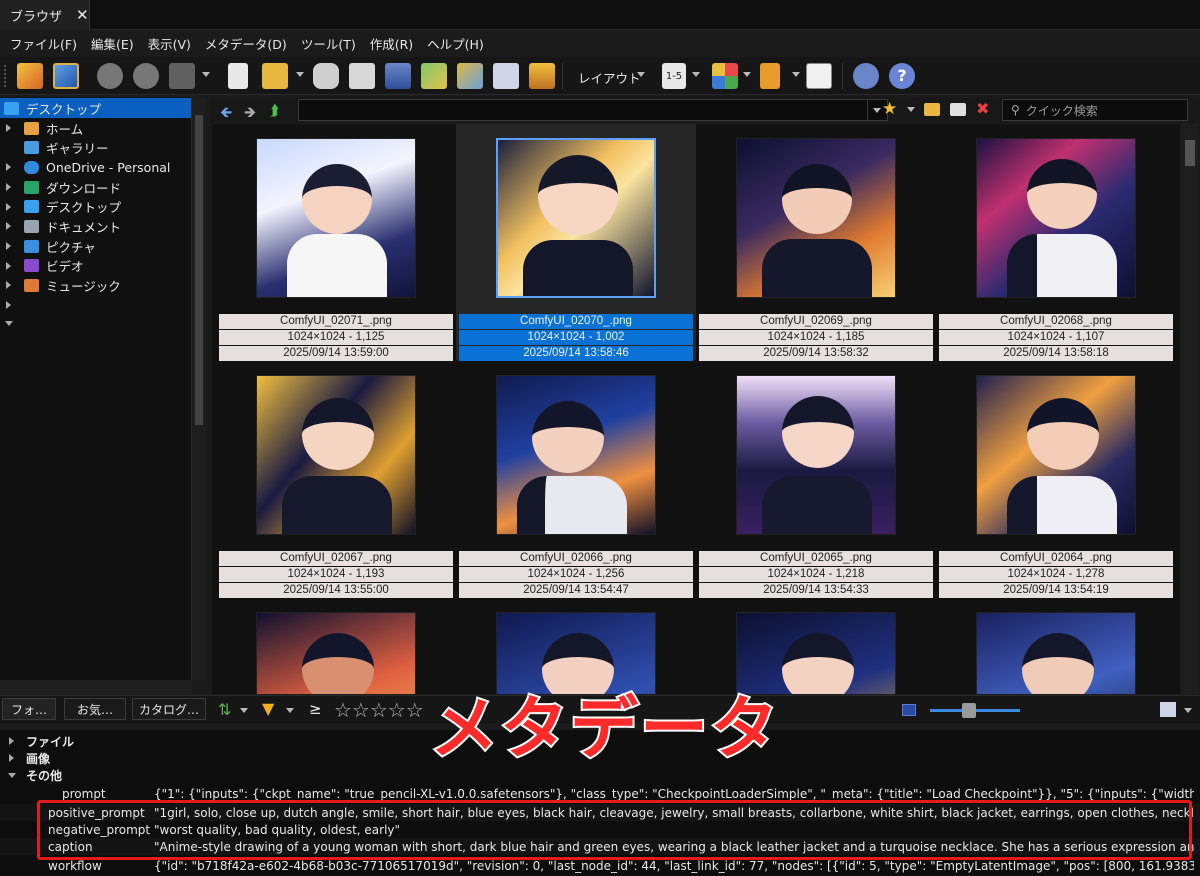  Describe the element at coordinates (866, 76) in the screenshot. I see `gear-icon` at that location.